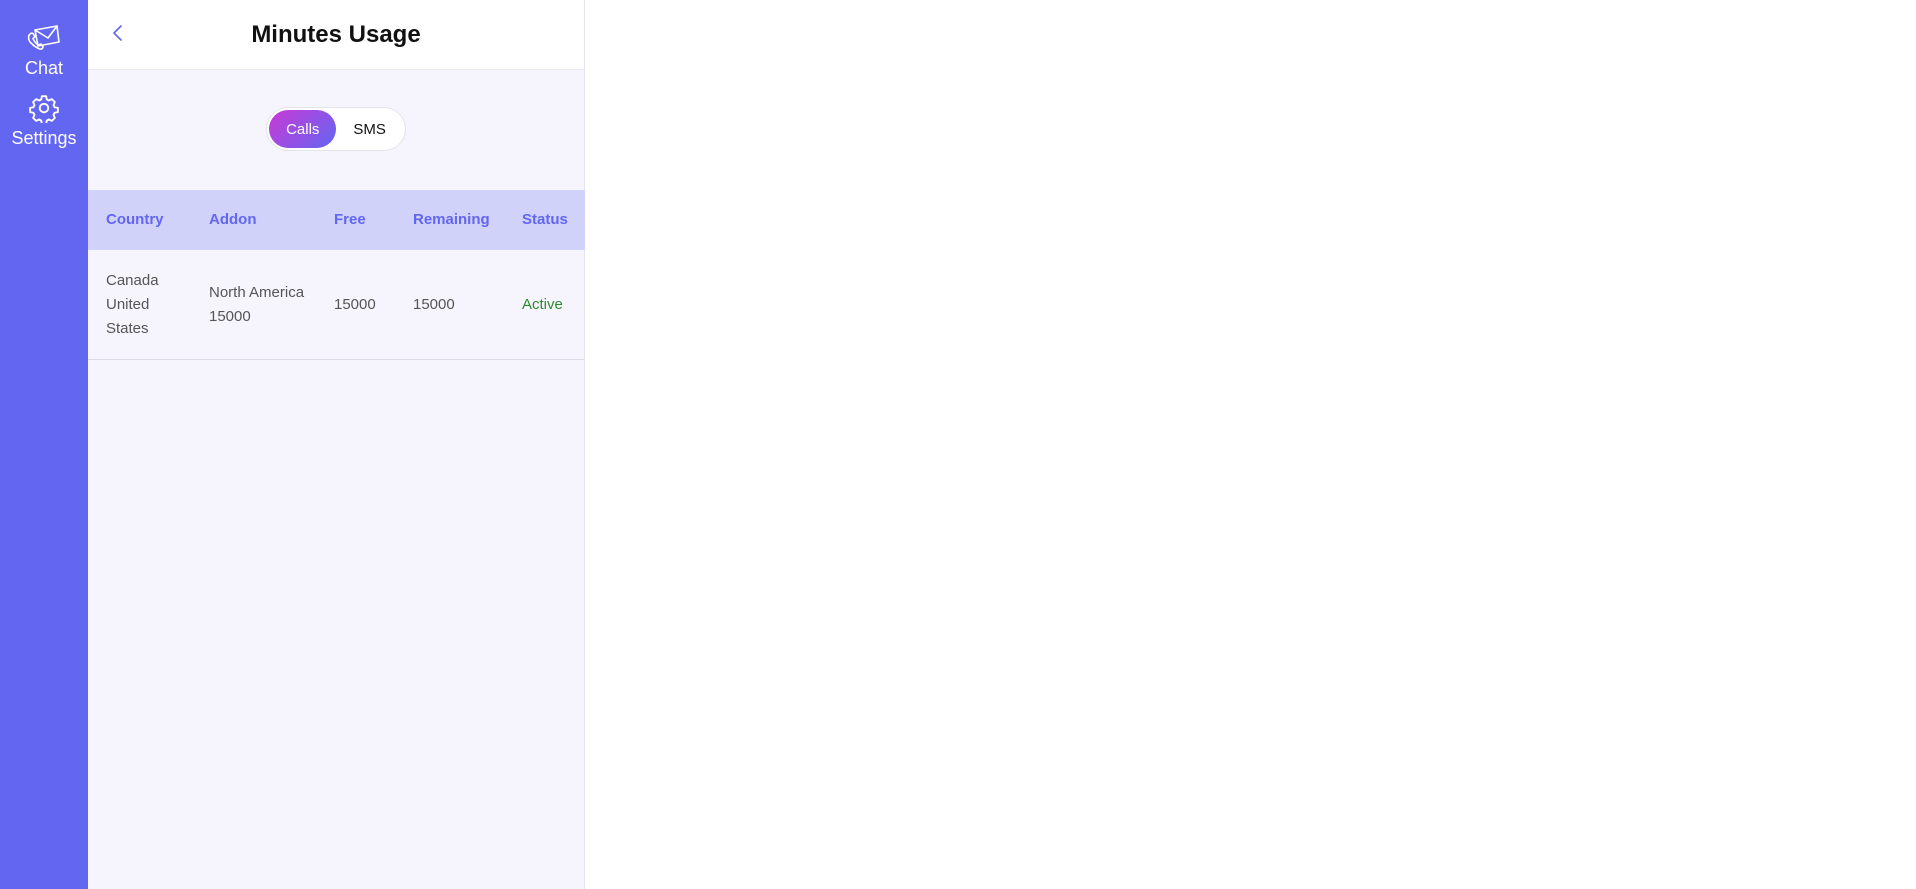  I want to click on sidebar-item-settings: Settings, so click(44, 120).